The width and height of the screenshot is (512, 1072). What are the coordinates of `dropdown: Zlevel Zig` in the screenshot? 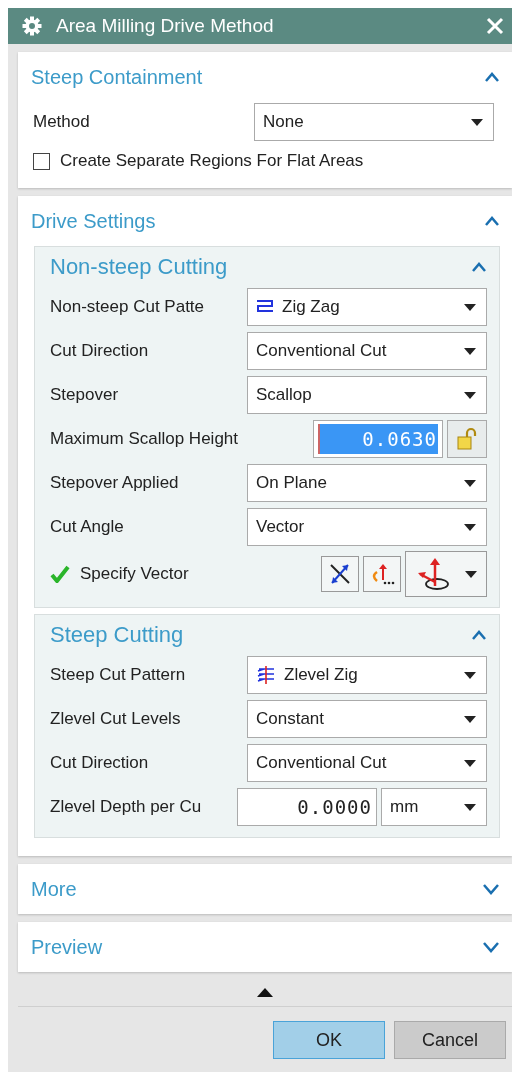 It's located at (367, 675).